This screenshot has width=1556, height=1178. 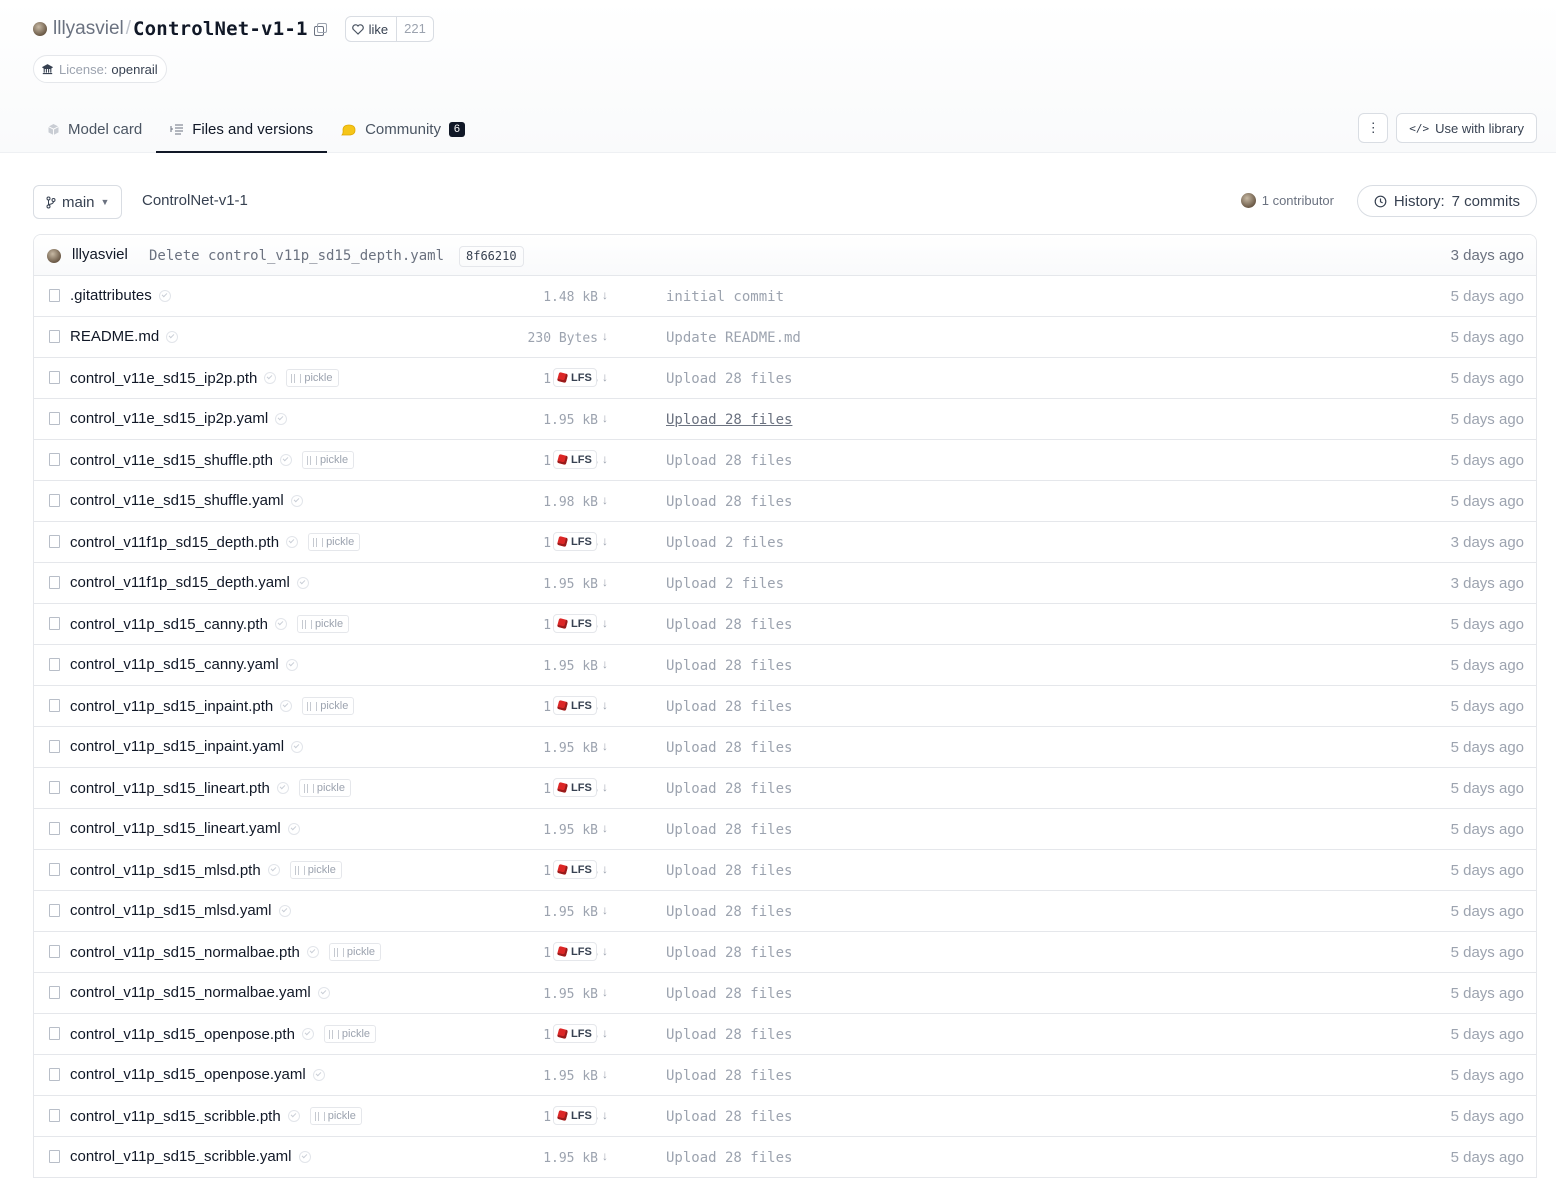 What do you see at coordinates (180, 582) in the screenshot?
I see `file-name-link: control_v11f1p_sd15_depth.yaml` at bounding box center [180, 582].